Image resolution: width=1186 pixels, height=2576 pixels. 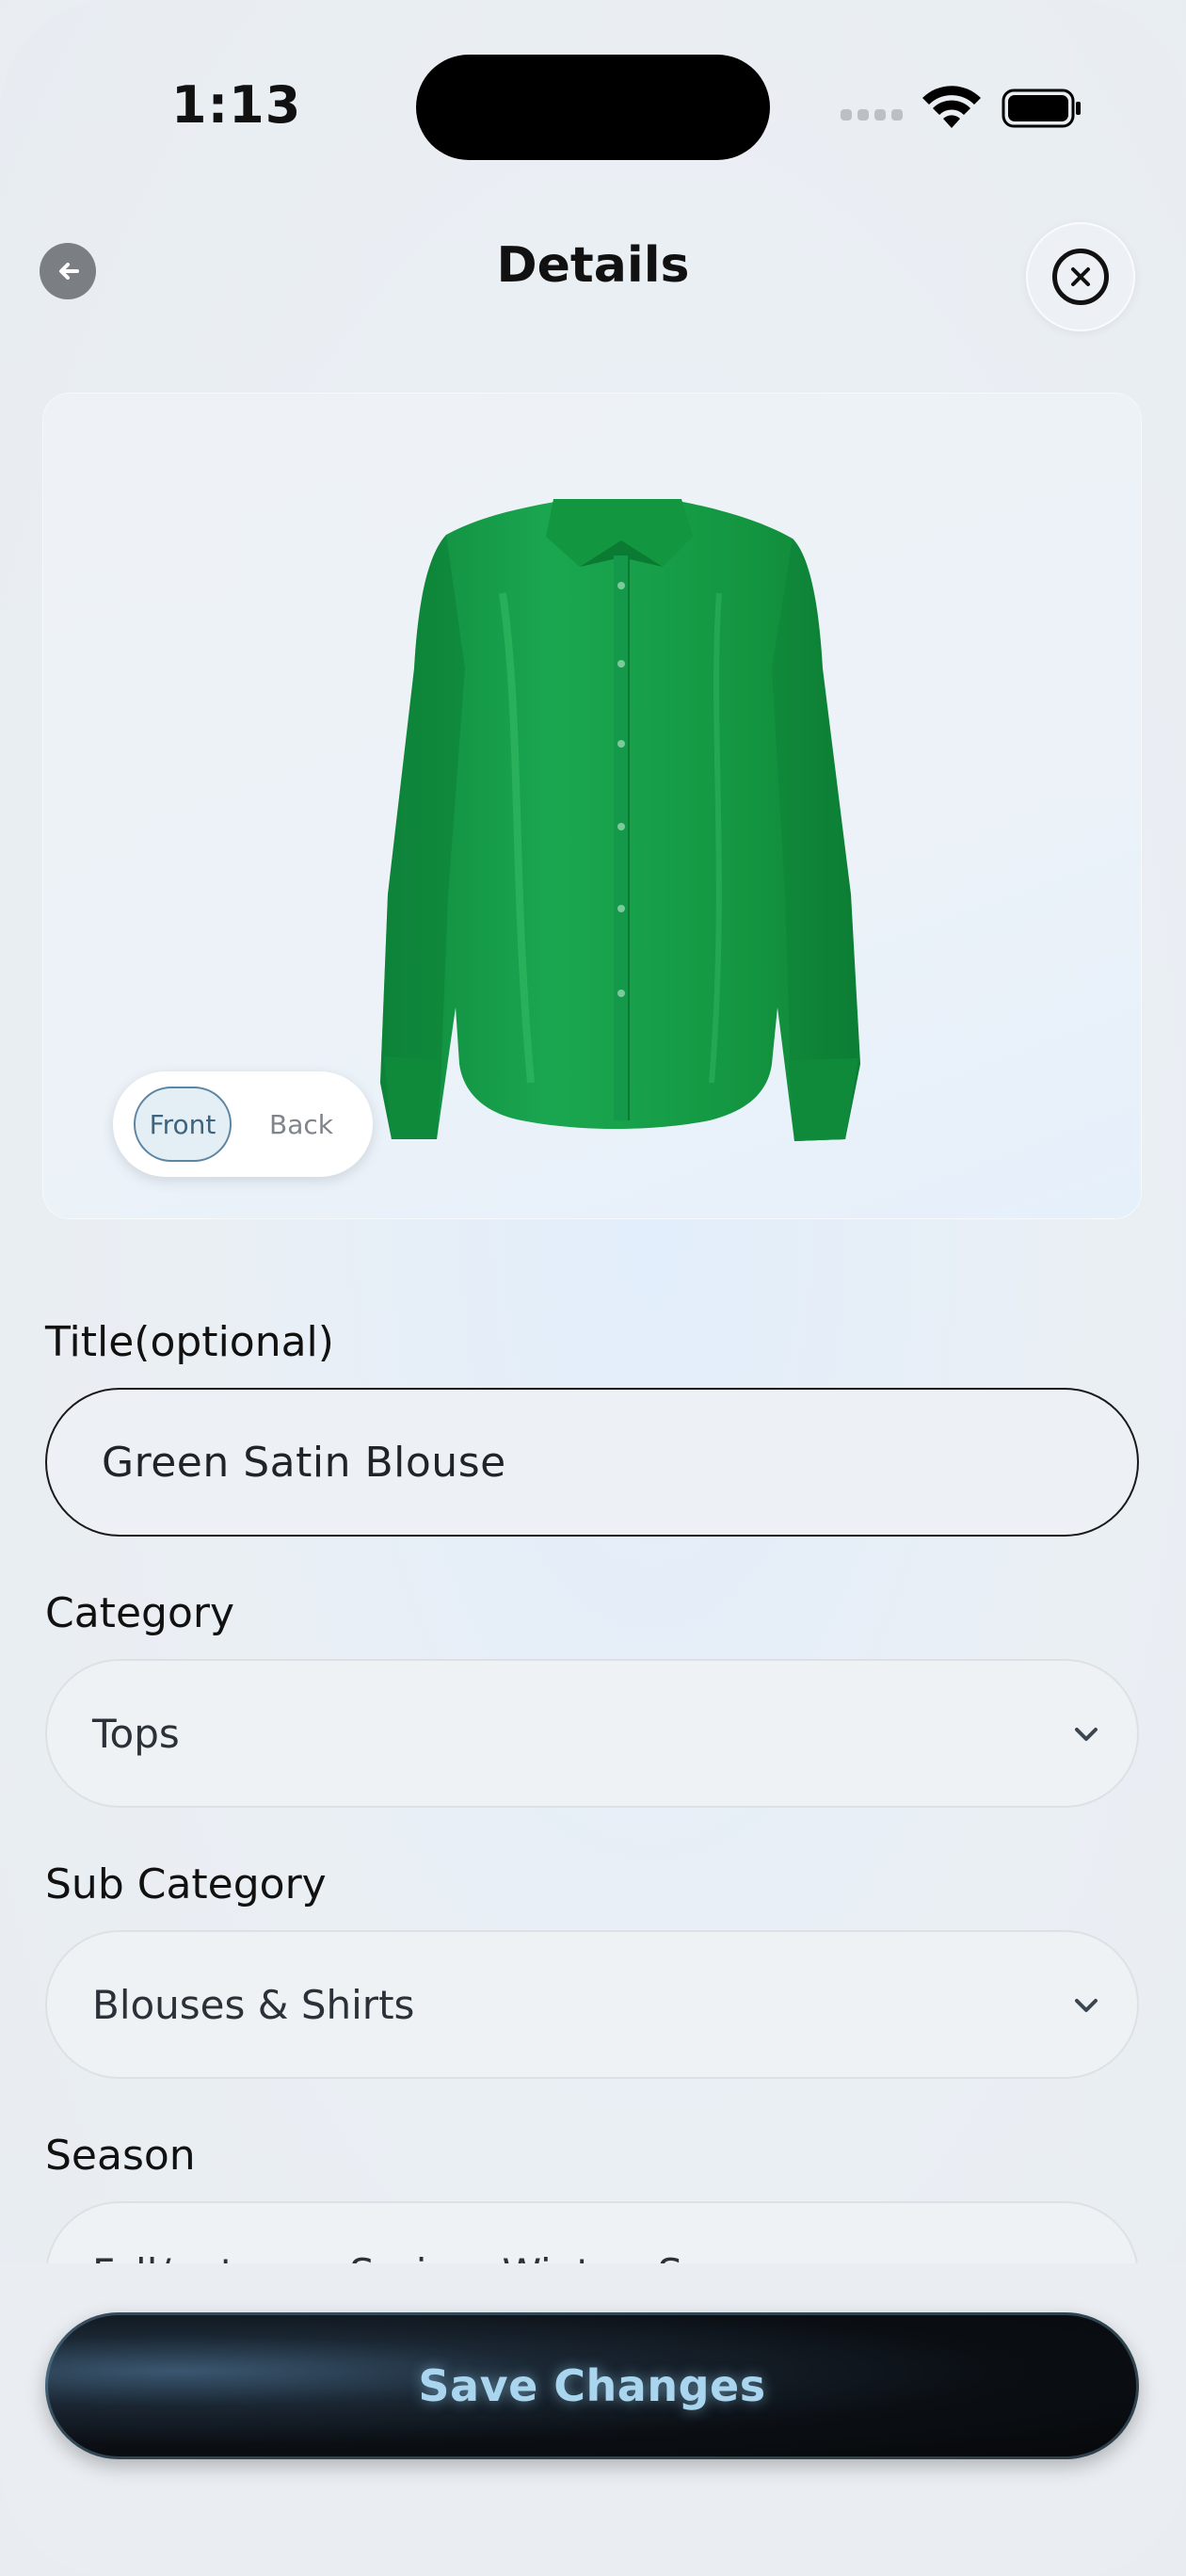 What do you see at coordinates (592, 1462) in the screenshot?
I see `title-input: Green Satin Blouse` at bounding box center [592, 1462].